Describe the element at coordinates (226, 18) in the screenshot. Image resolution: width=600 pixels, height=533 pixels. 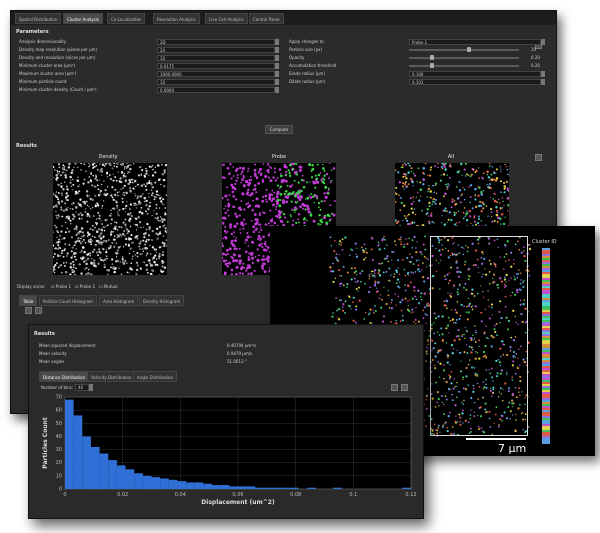
I see `tab-live-cell-analysis: Live Cell Analysis` at that location.